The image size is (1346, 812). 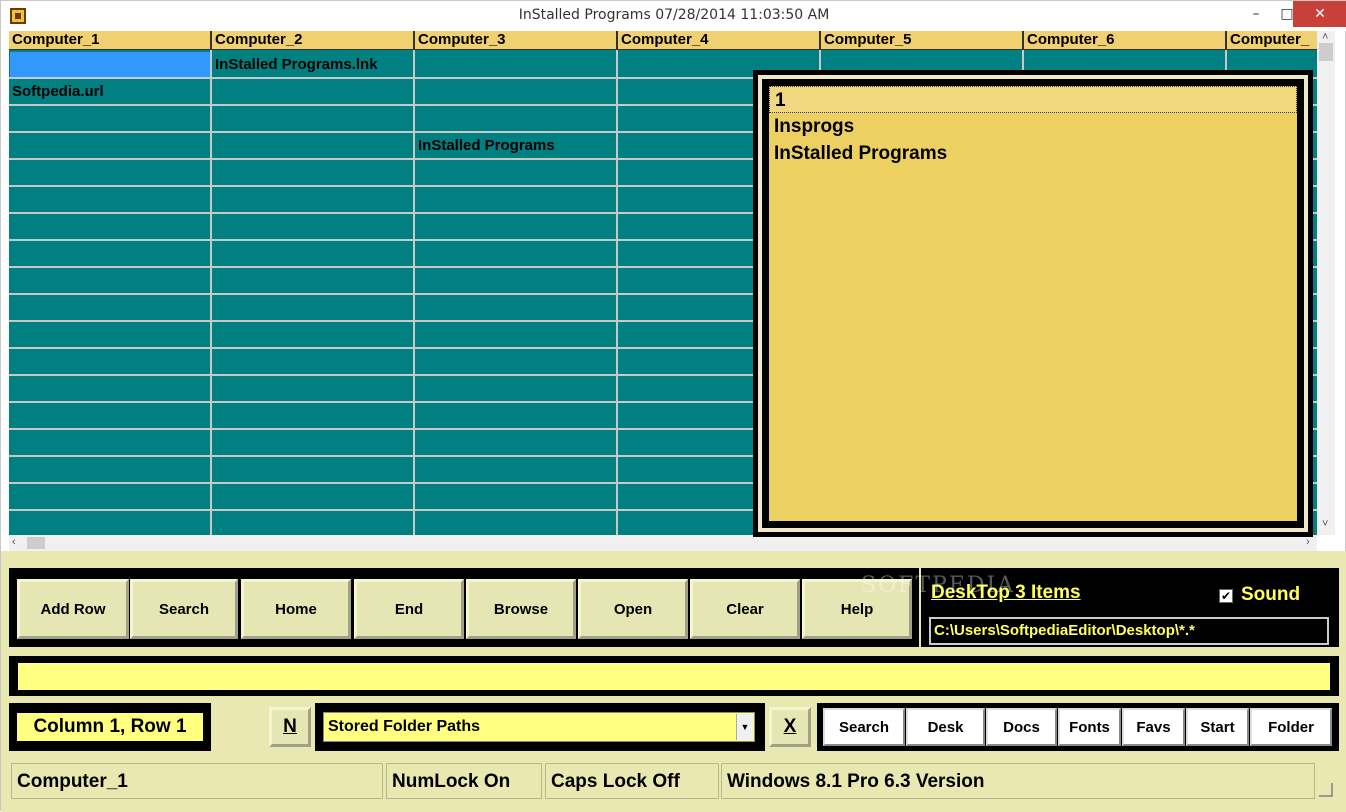 I want to click on add-row-button: Add Row, so click(x=73, y=609).